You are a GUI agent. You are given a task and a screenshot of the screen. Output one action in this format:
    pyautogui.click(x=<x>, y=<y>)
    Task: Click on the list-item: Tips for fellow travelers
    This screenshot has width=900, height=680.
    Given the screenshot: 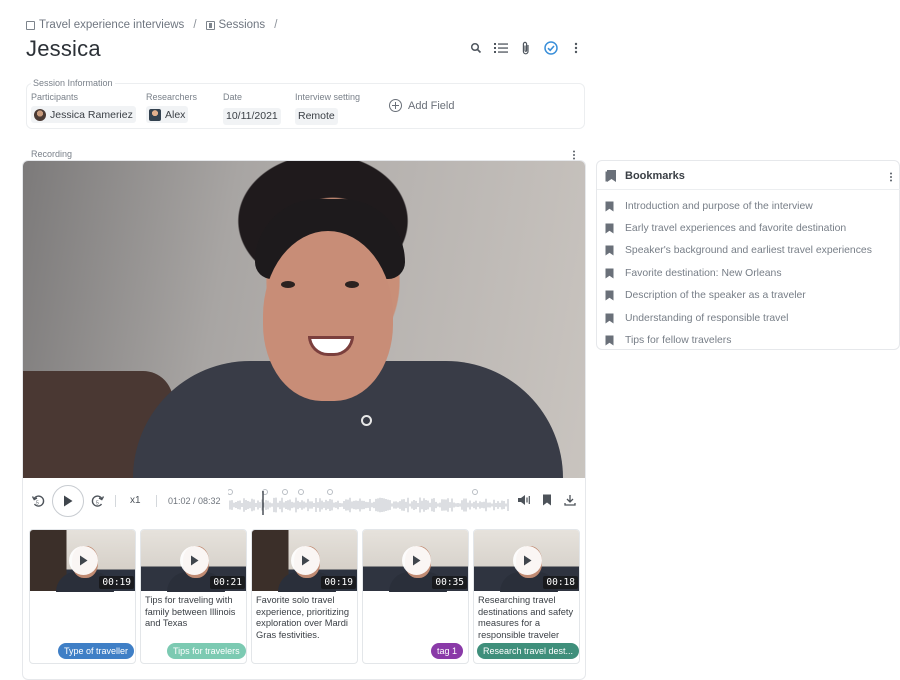 What is the action you would take?
    pyautogui.click(x=738, y=340)
    